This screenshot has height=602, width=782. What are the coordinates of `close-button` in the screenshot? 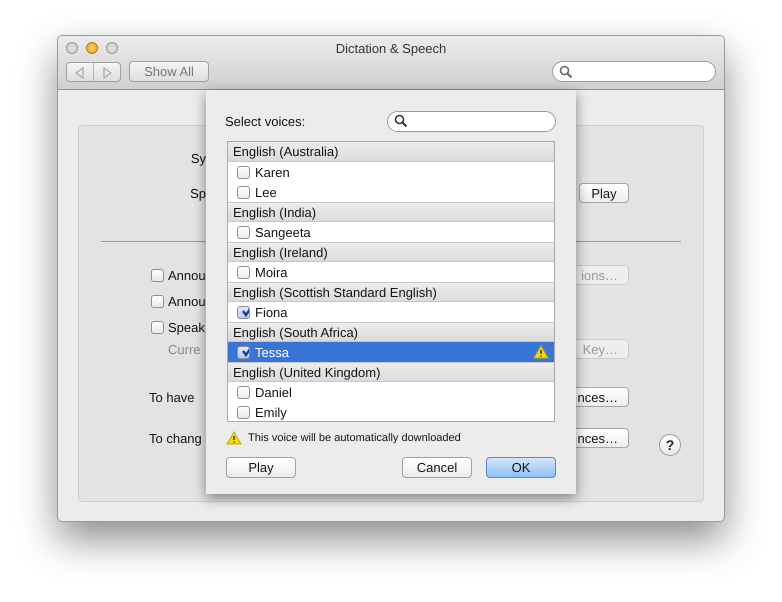 It's located at (72, 48).